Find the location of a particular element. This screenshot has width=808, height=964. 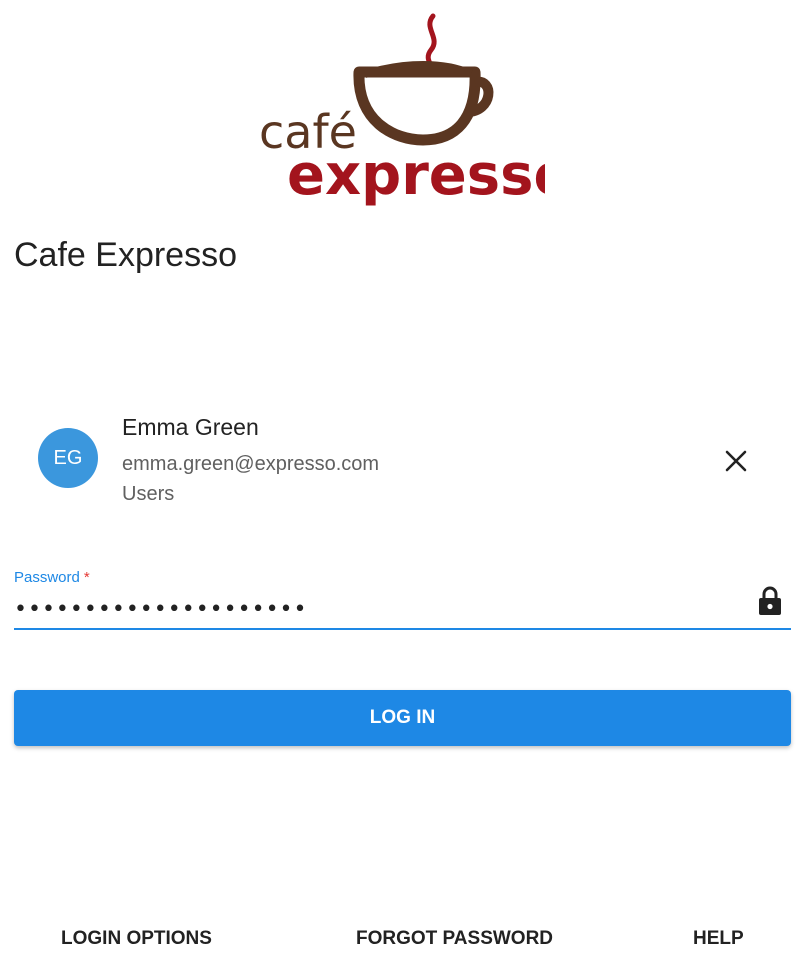

account-email: emma.green@expresso.com is located at coordinates (251, 464).